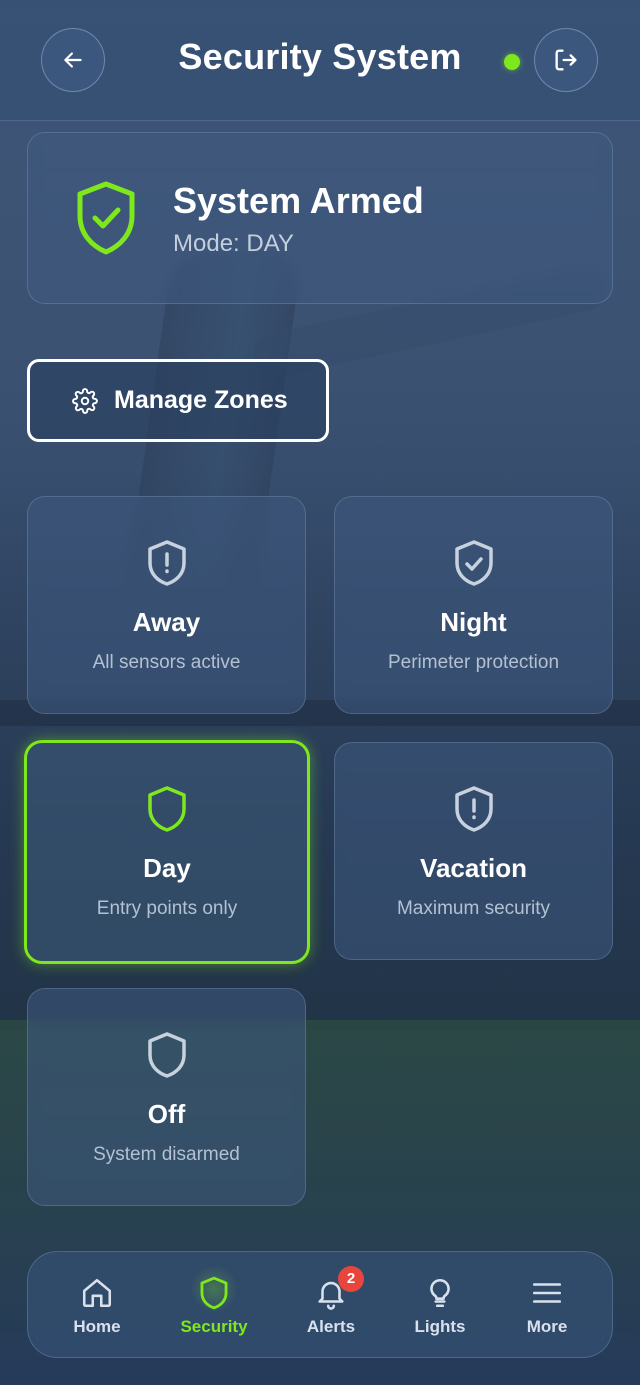 Image resolution: width=640 pixels, height=1385 pixels. Describe the element at coordinates (440, 1293) in the screenshot. I see `lightbulb-icon` at that location.